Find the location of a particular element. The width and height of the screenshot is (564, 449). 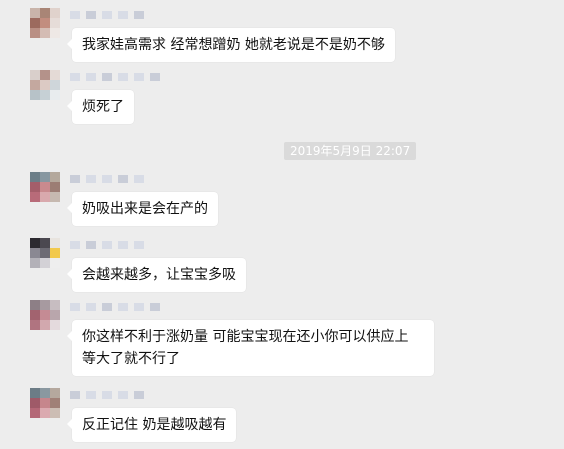

message-bubble: 我家娃高需求 经常想蹭奶 她就老说是不是奶不够 is located at coordinates (231, 45).